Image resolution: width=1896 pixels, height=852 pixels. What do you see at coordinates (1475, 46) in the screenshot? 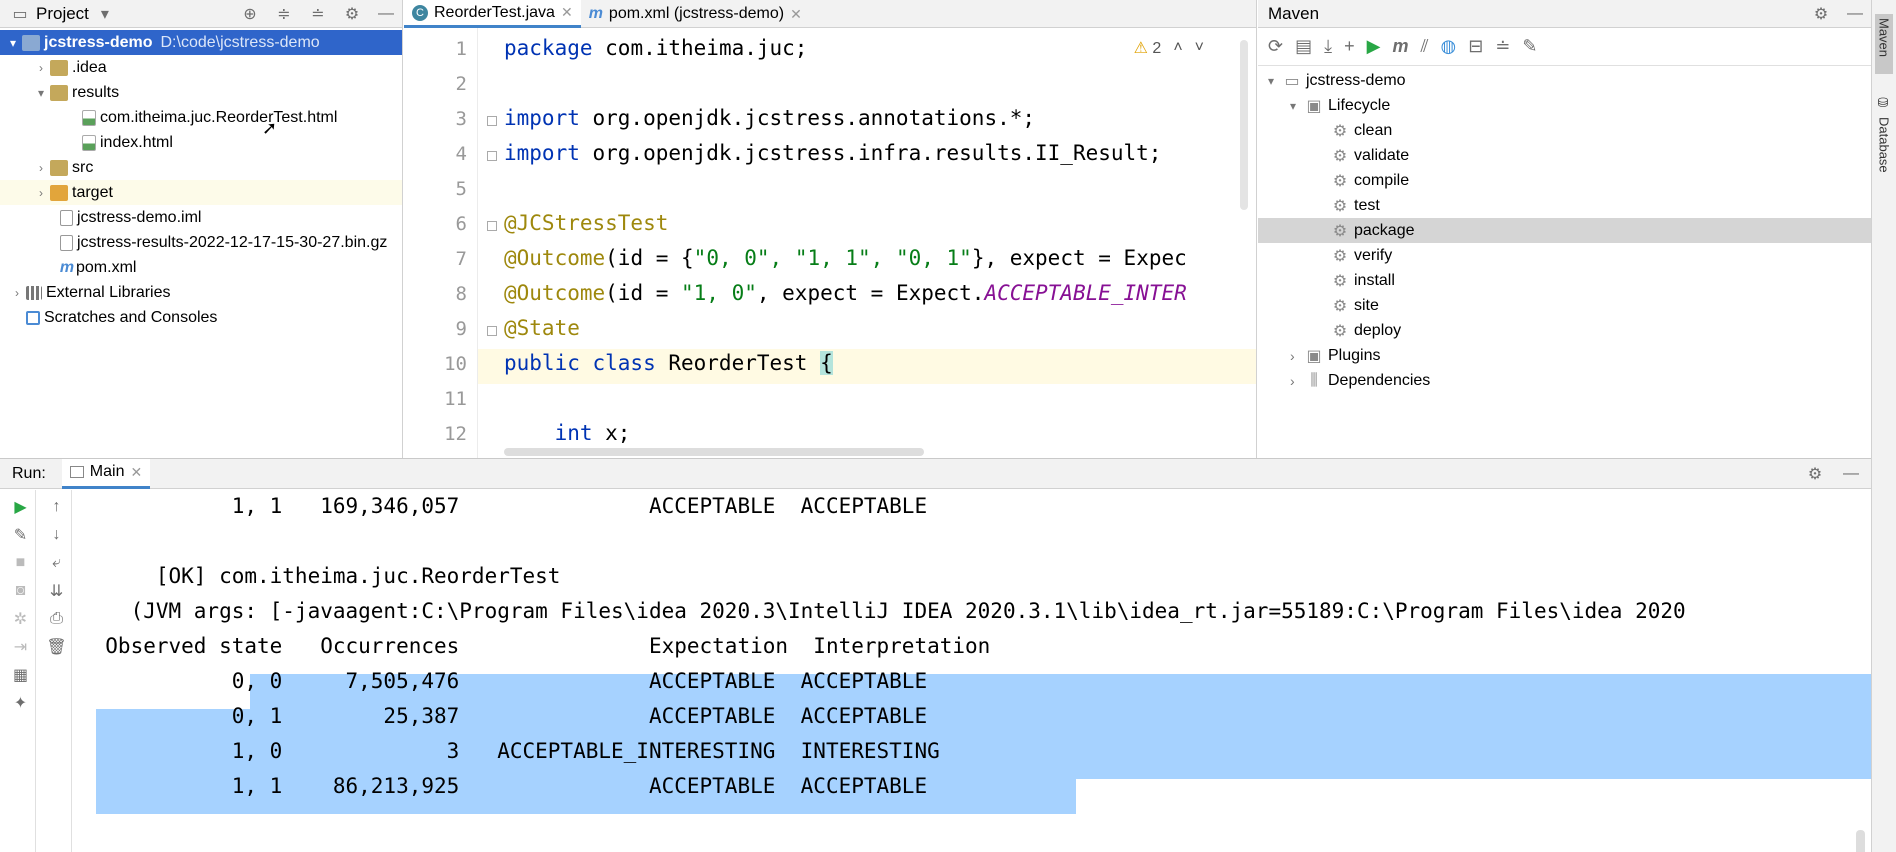
I see `show-dependencies-icon: ⊟` at bounding box center [1475, 46].